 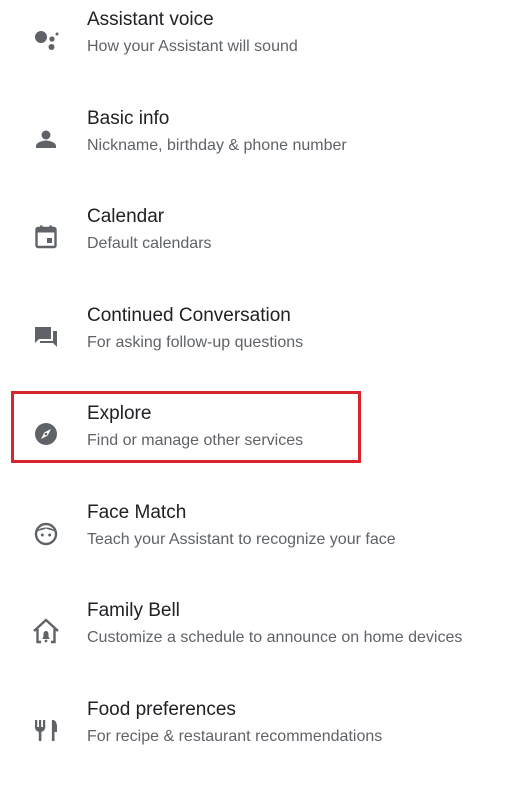 I want to click on item-subtitle: Find or manage other services, so click(x=195, y=440).